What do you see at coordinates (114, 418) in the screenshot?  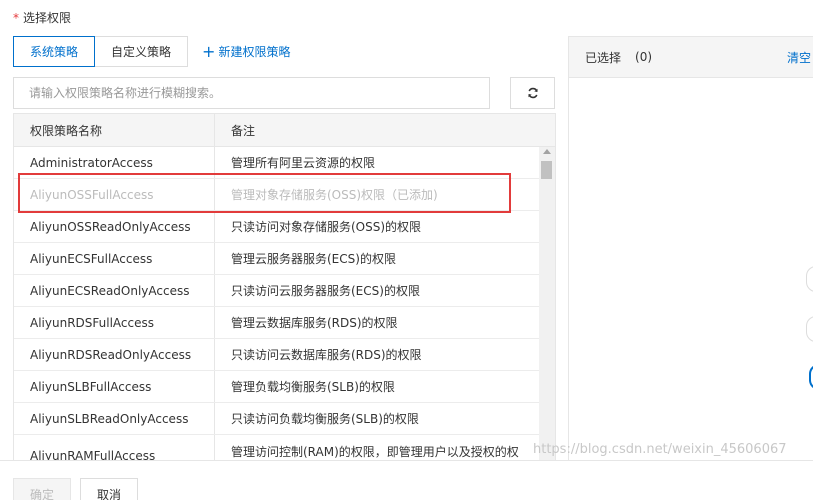 I see `policy-name-cell: AliyunSLBReadOnlyAccess` at bounding box center [114, 418].